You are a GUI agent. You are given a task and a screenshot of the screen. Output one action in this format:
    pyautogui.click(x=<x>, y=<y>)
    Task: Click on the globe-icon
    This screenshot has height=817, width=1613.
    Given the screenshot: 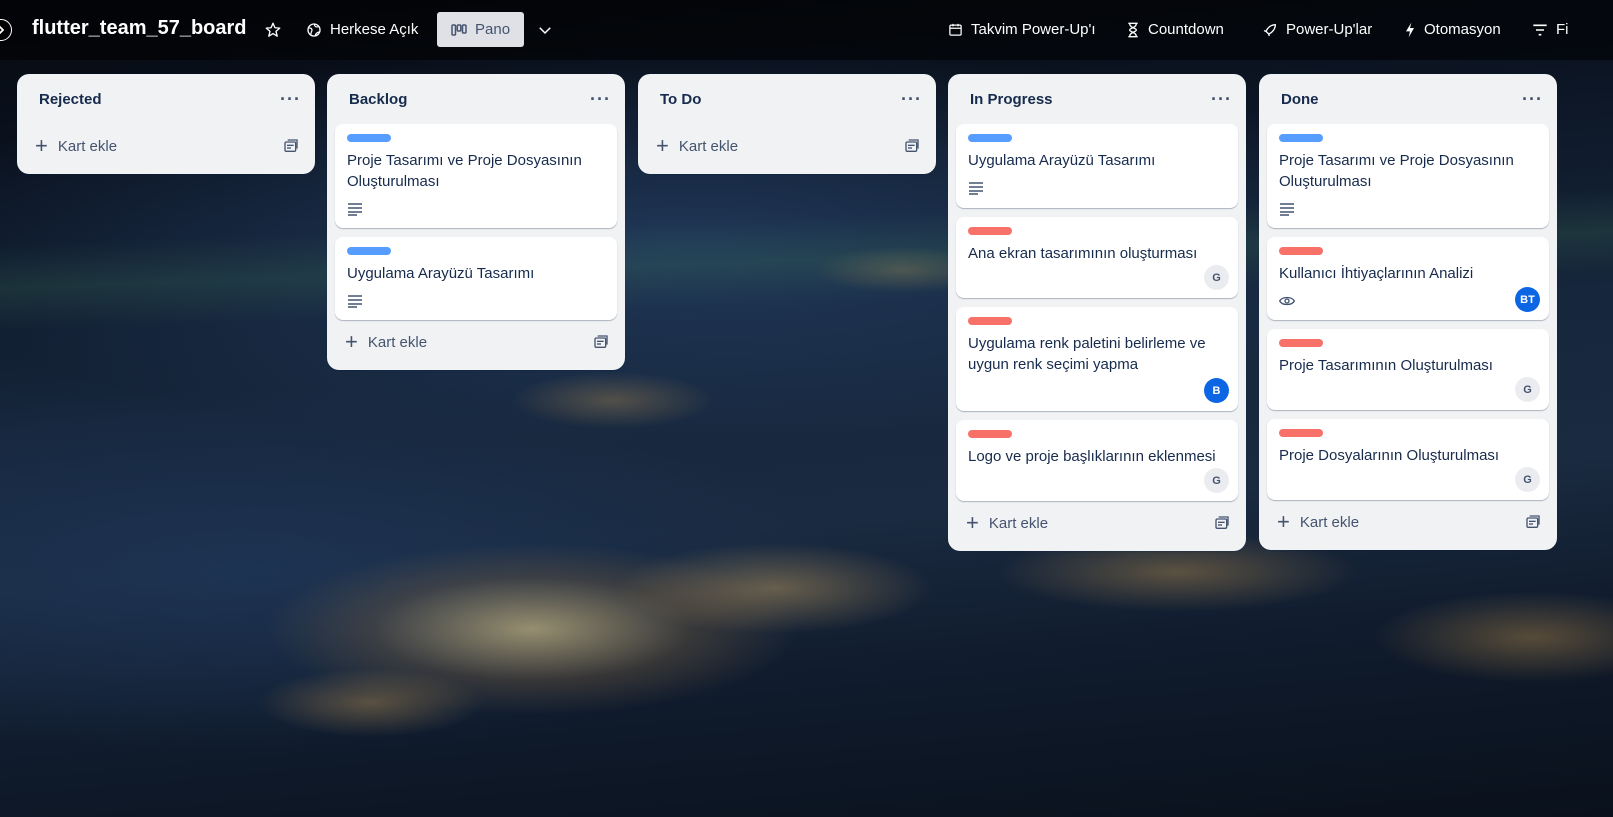 What is the action you would take?
    pyautogui.click(x=314, y=29)
    